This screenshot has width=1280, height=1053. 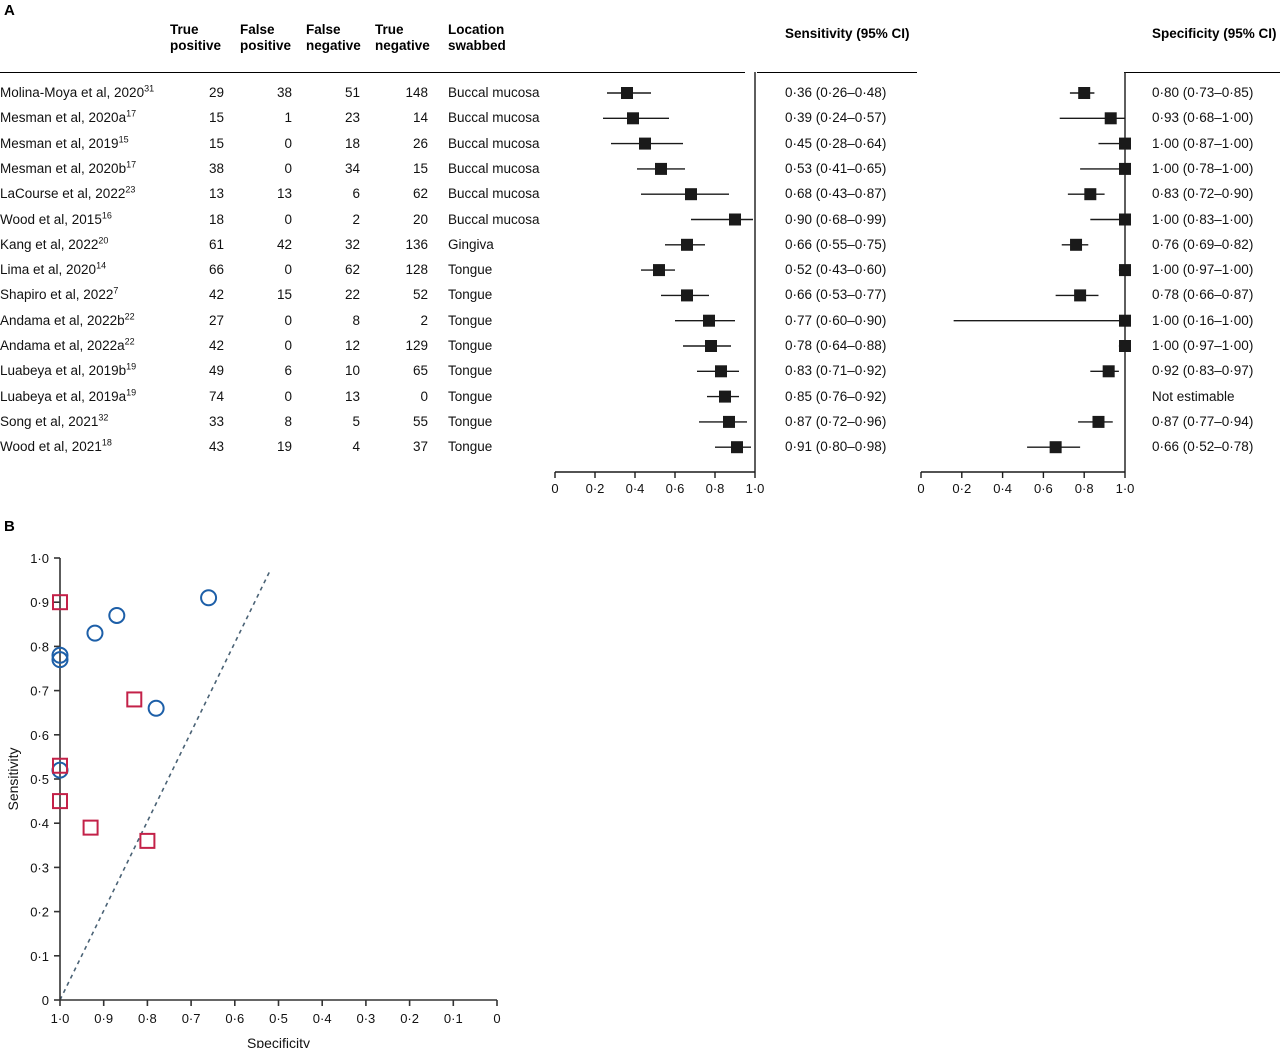 I want to click on roc-x-tick-label: 0, so click(x=496, y=1018).